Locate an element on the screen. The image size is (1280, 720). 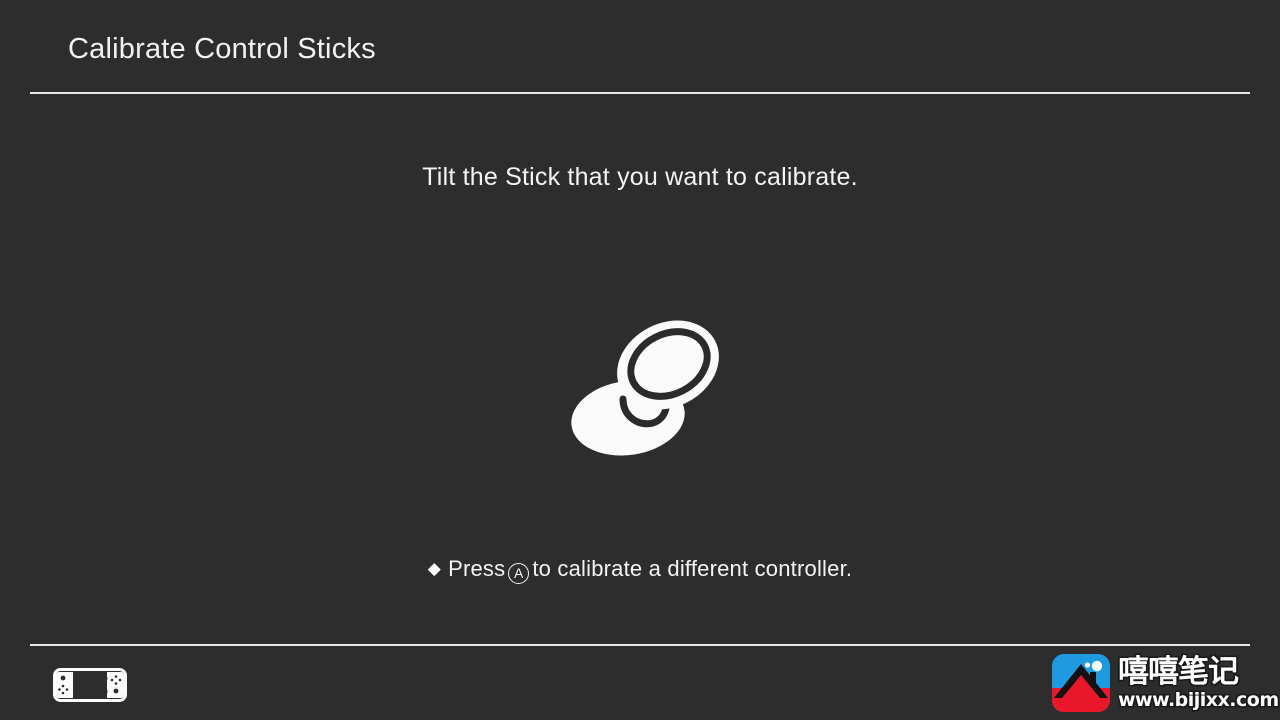
right-stick-dot is located at coordinates (116, 691).